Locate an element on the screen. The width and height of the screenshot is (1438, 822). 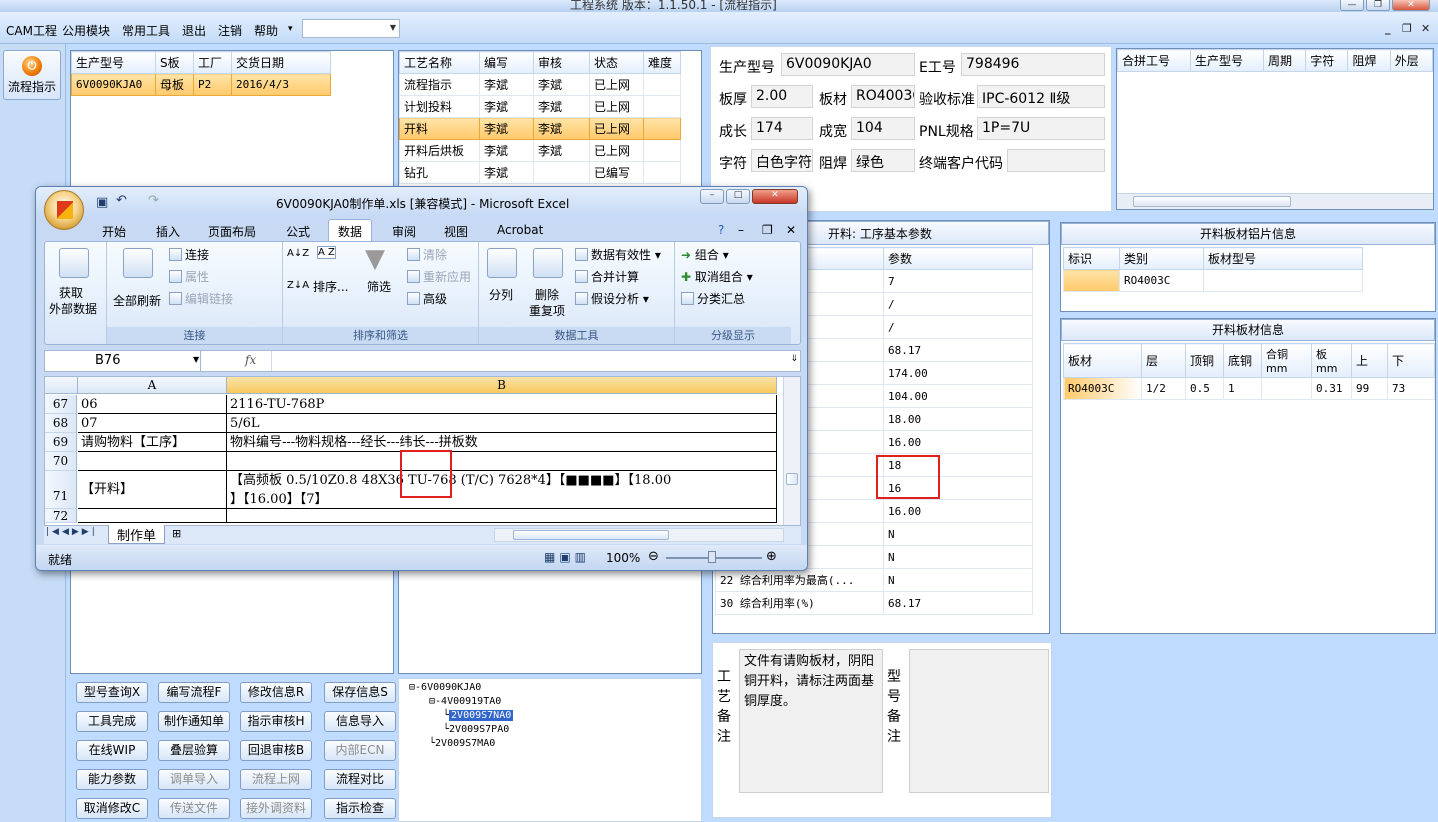
tree-node: ⊟-4V00919TA0 is located at coordinates (465, 701).